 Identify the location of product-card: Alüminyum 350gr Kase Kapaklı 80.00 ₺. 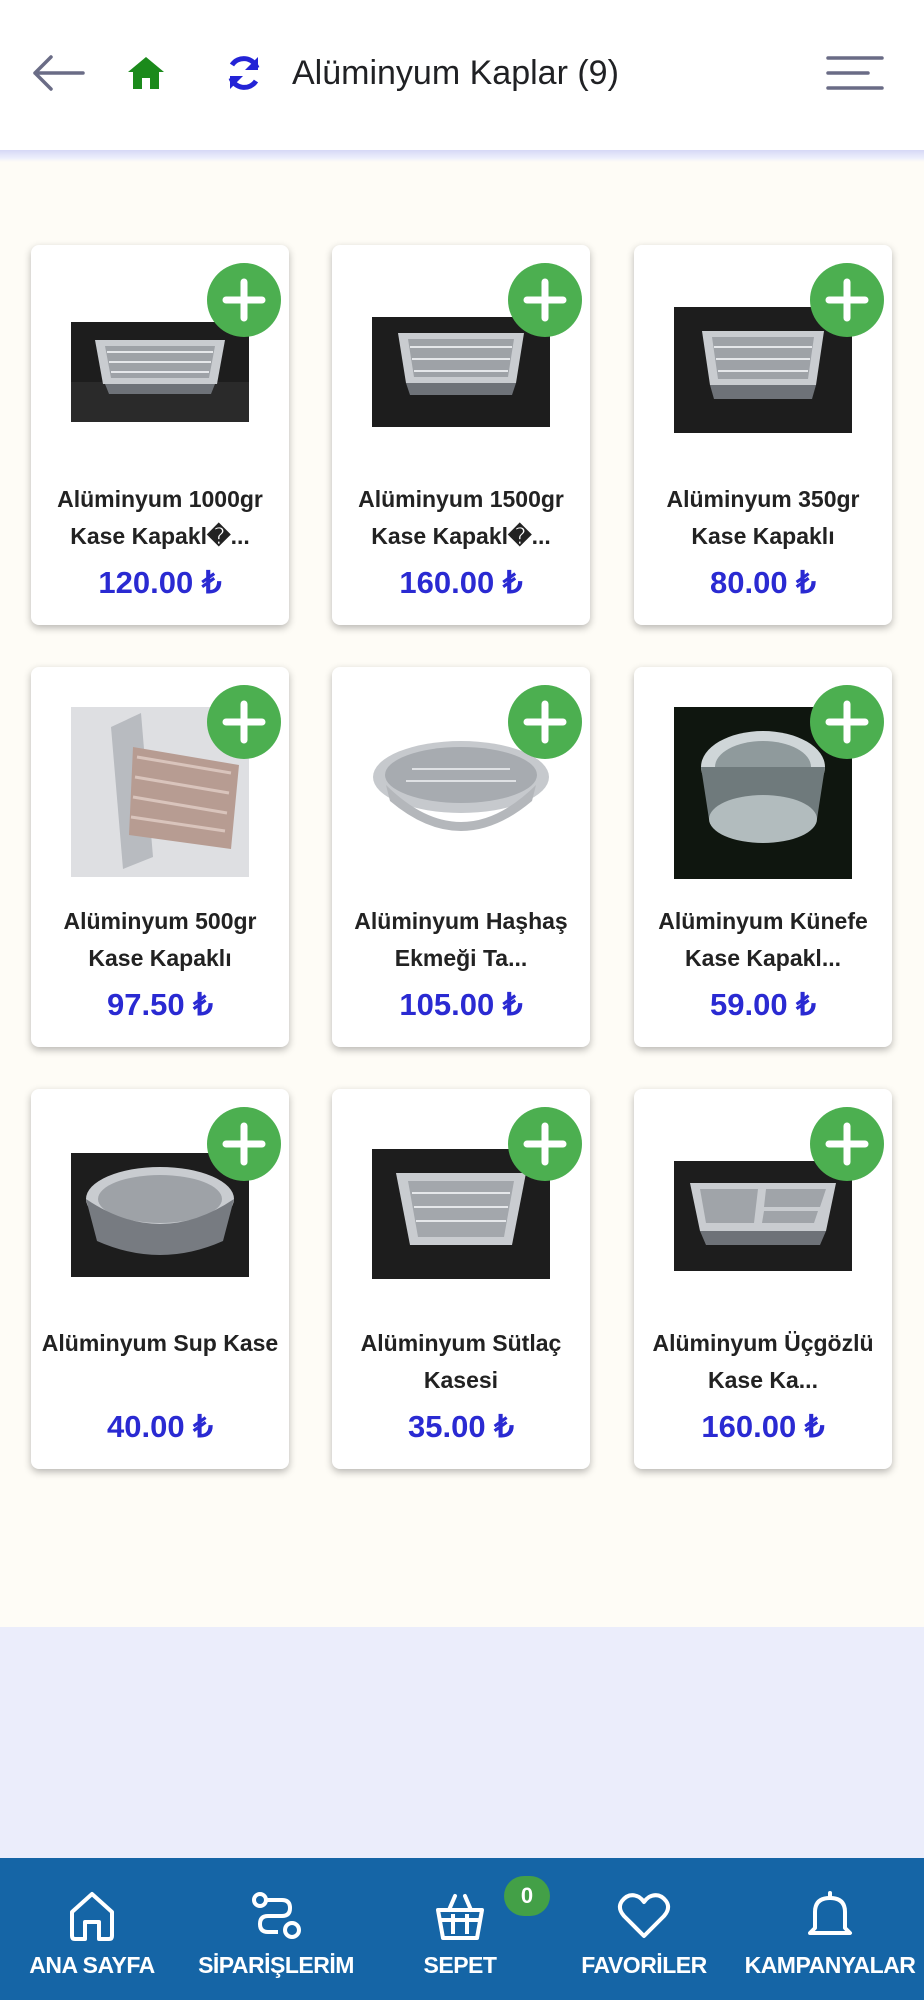
(763, 435).